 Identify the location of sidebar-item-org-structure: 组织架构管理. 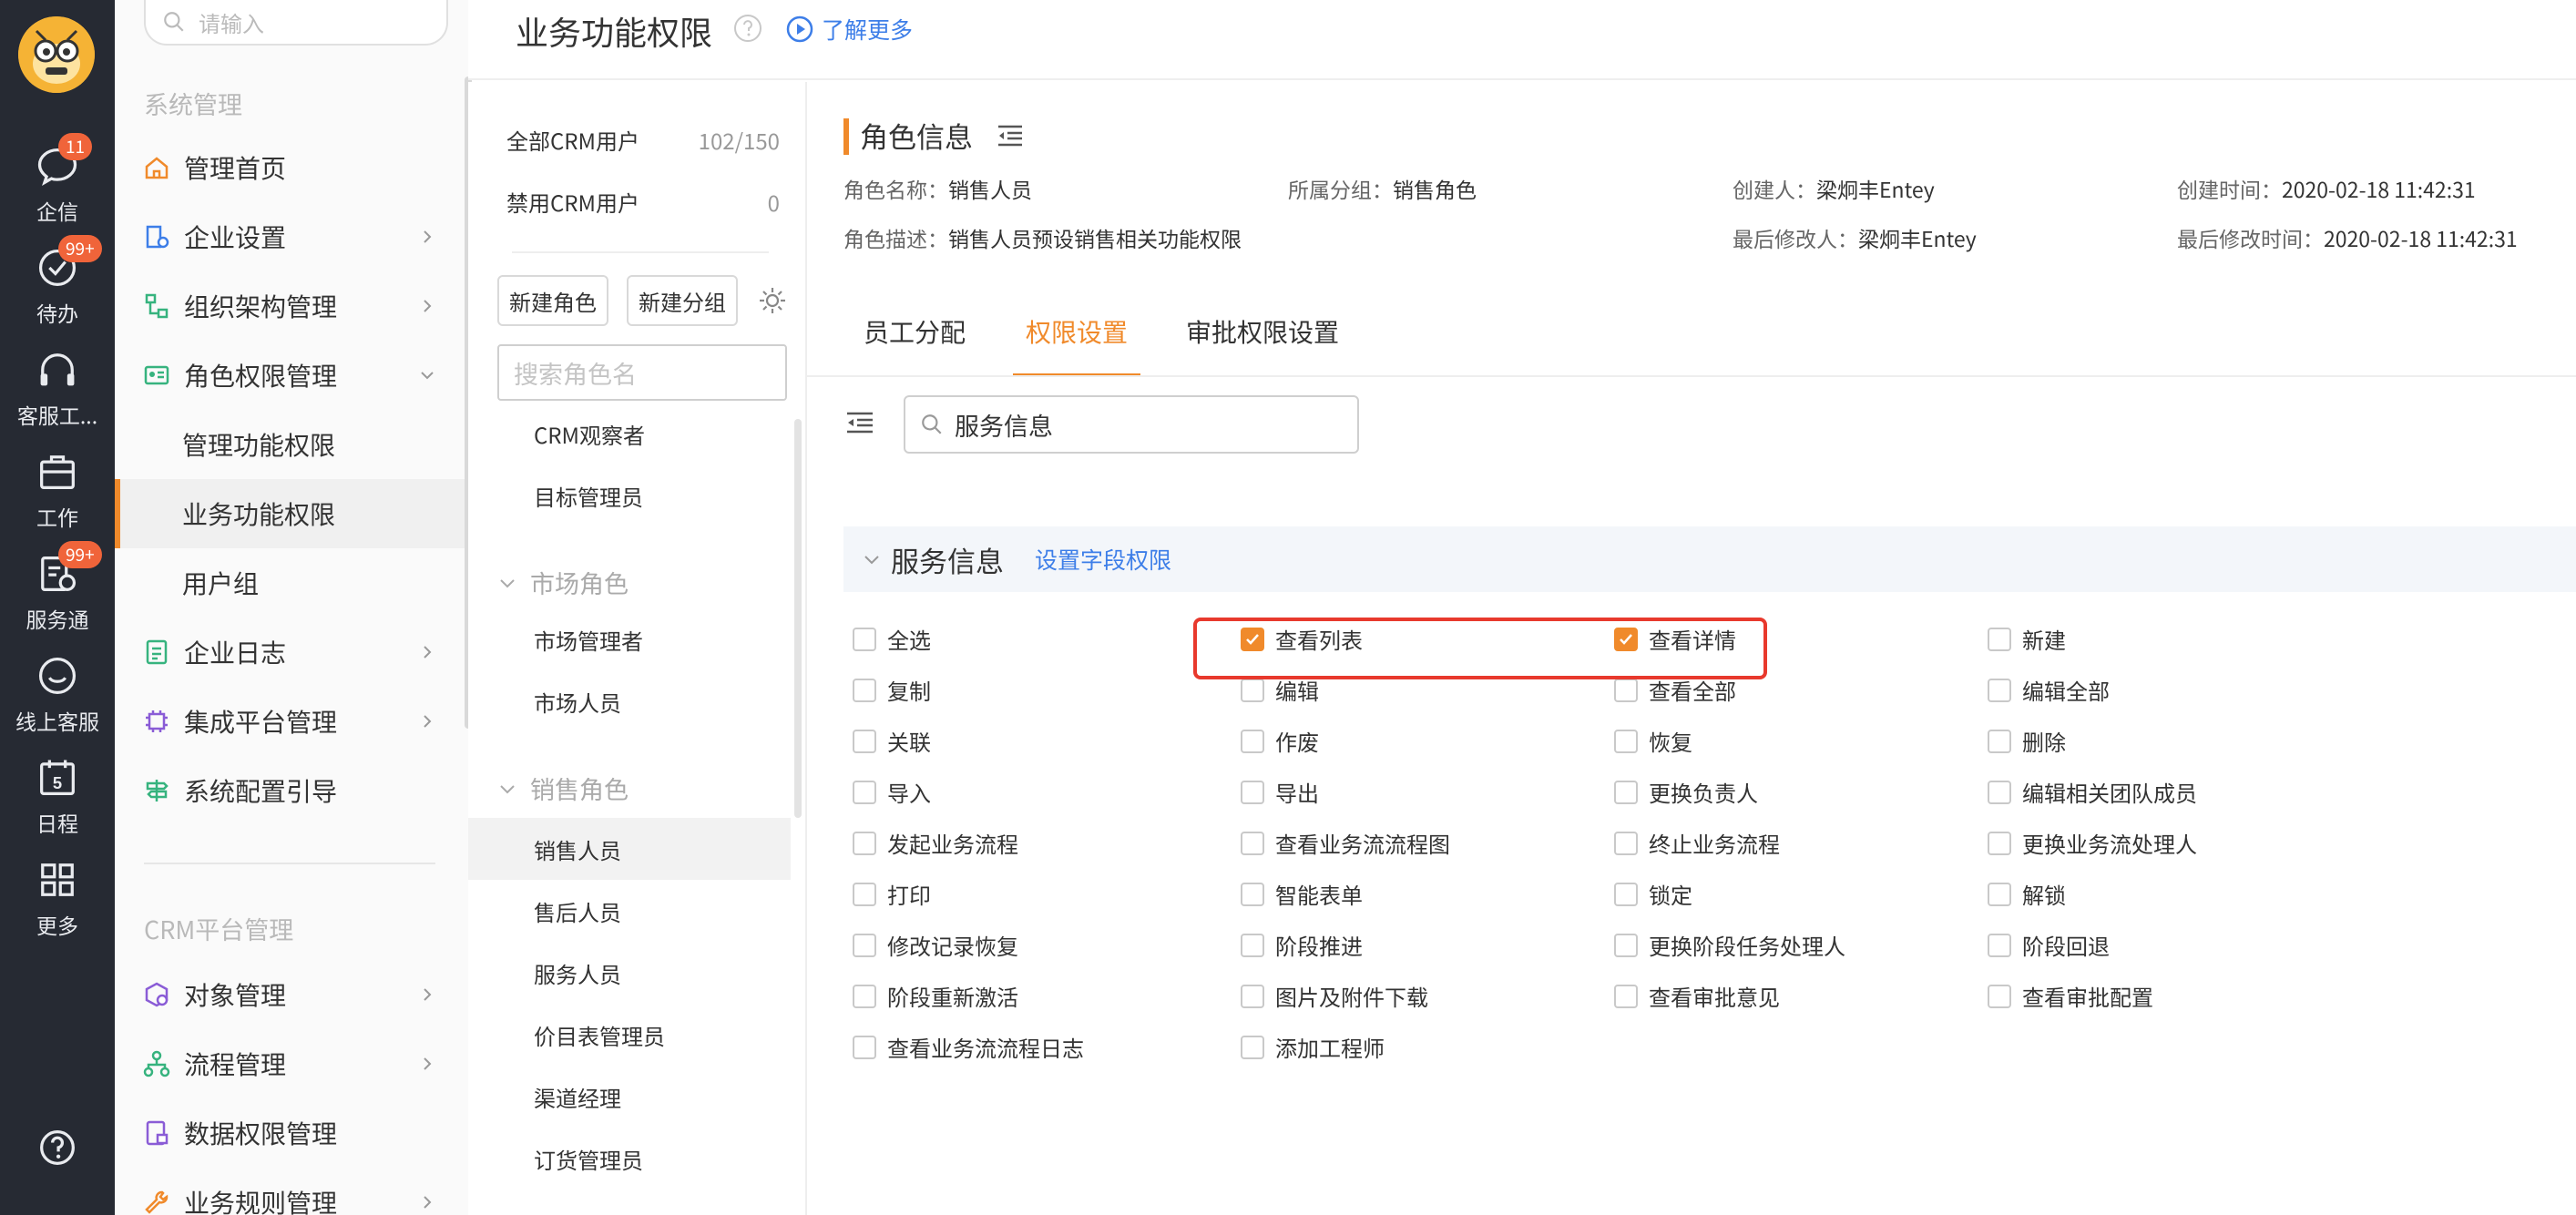
(290, 306).